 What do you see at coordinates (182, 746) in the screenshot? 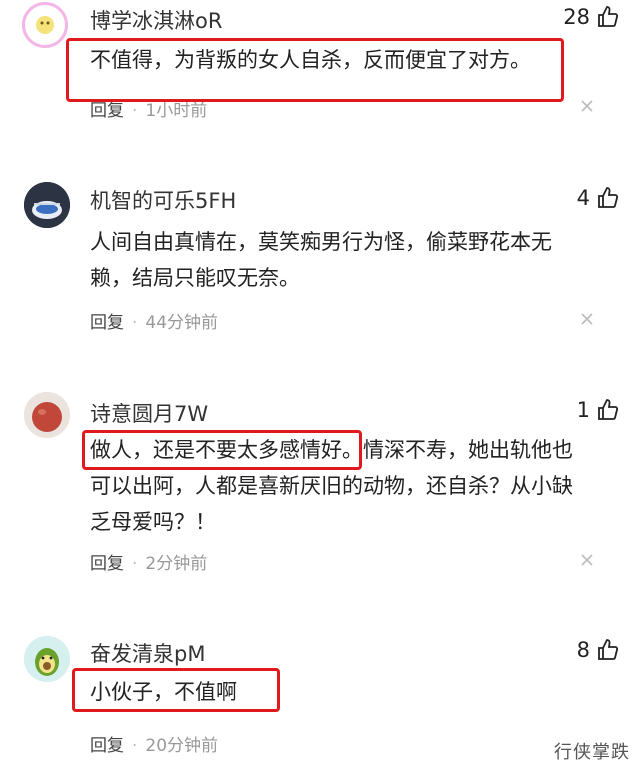
I see `timestamp: 20分钟前` at bounding box center [182, 746].